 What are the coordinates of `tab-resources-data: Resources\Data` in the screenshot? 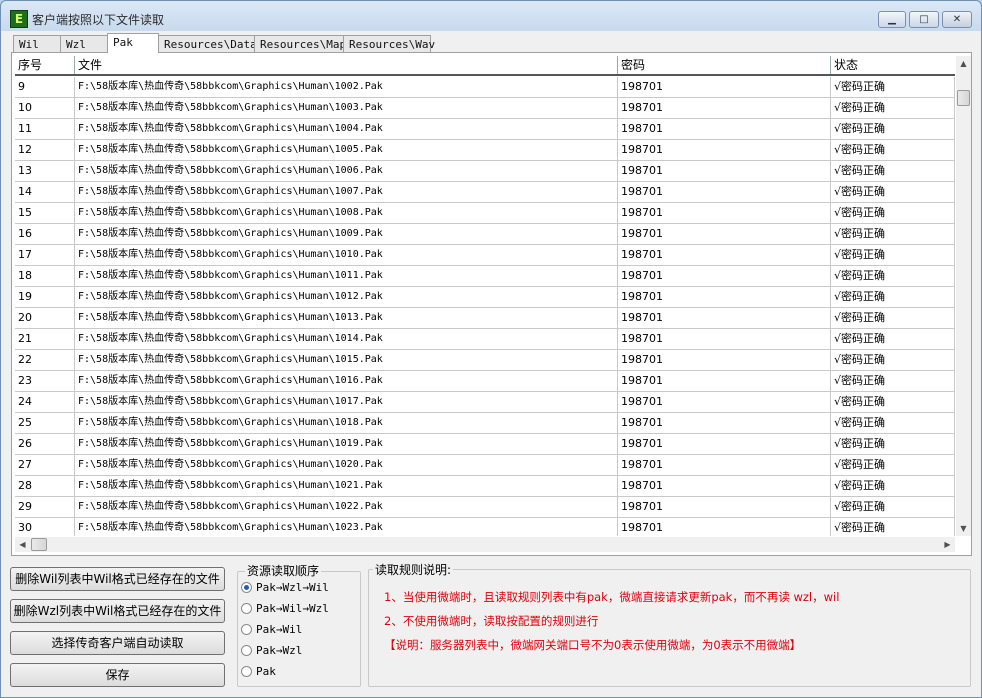 It's located at (207, 43).